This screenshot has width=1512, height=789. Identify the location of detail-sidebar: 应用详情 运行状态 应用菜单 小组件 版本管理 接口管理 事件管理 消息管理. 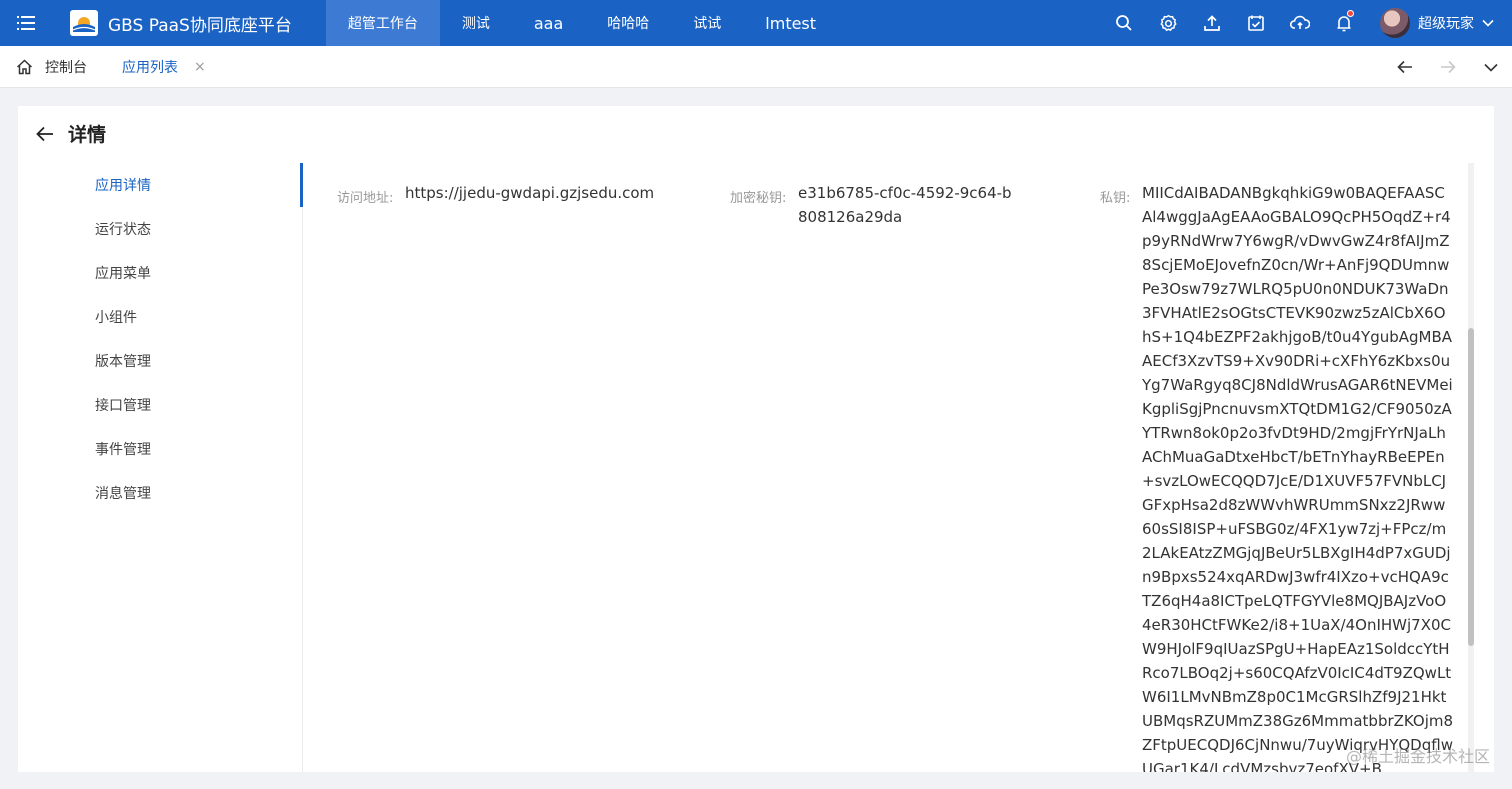
(160, 467).